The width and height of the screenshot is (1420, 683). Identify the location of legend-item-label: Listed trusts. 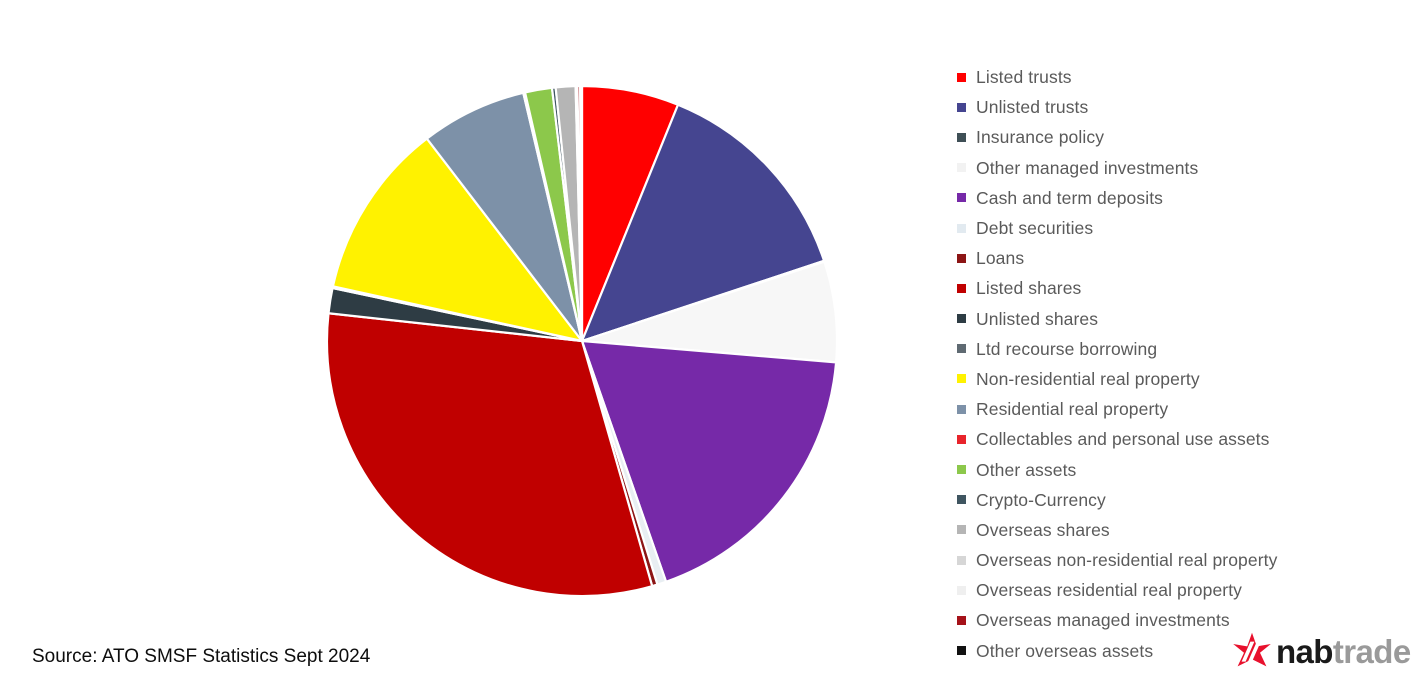
(1024, 77).